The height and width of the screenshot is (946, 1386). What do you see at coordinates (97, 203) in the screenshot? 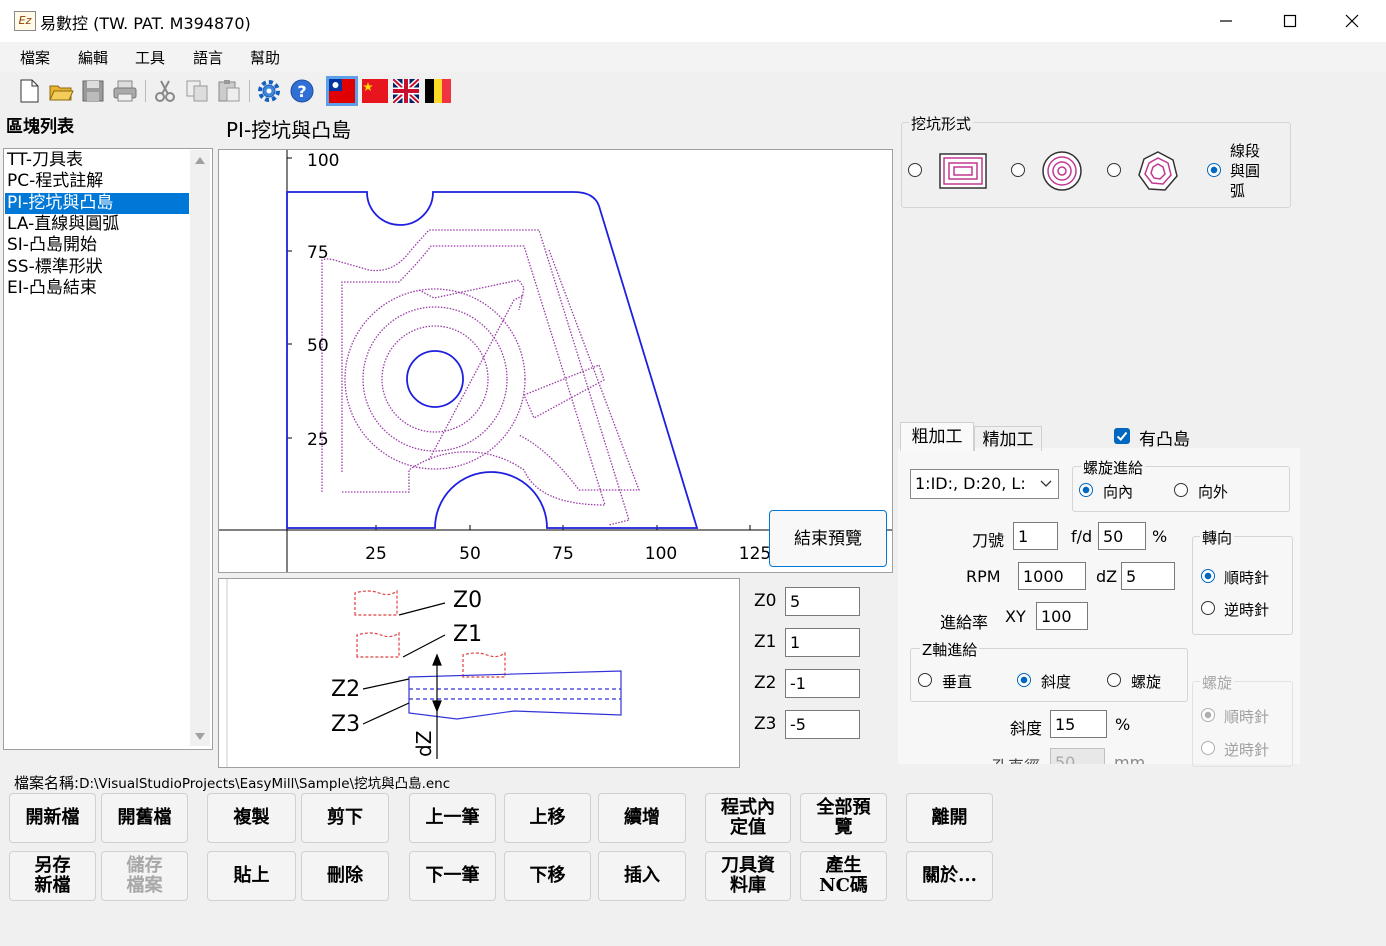
I see `block-list-item: PI-挖坑與凸島` at bounding box center [97, 203].